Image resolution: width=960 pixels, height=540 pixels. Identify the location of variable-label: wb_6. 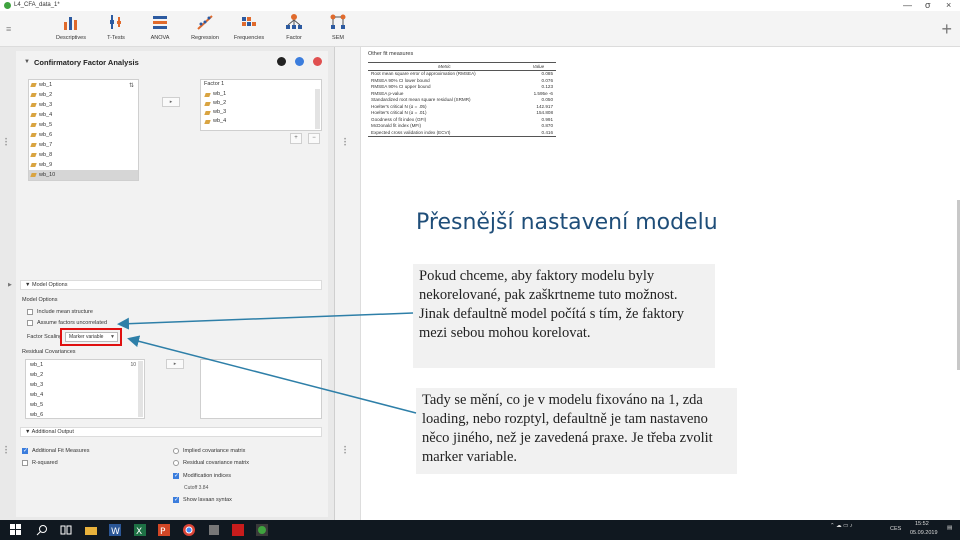
(46, 135).